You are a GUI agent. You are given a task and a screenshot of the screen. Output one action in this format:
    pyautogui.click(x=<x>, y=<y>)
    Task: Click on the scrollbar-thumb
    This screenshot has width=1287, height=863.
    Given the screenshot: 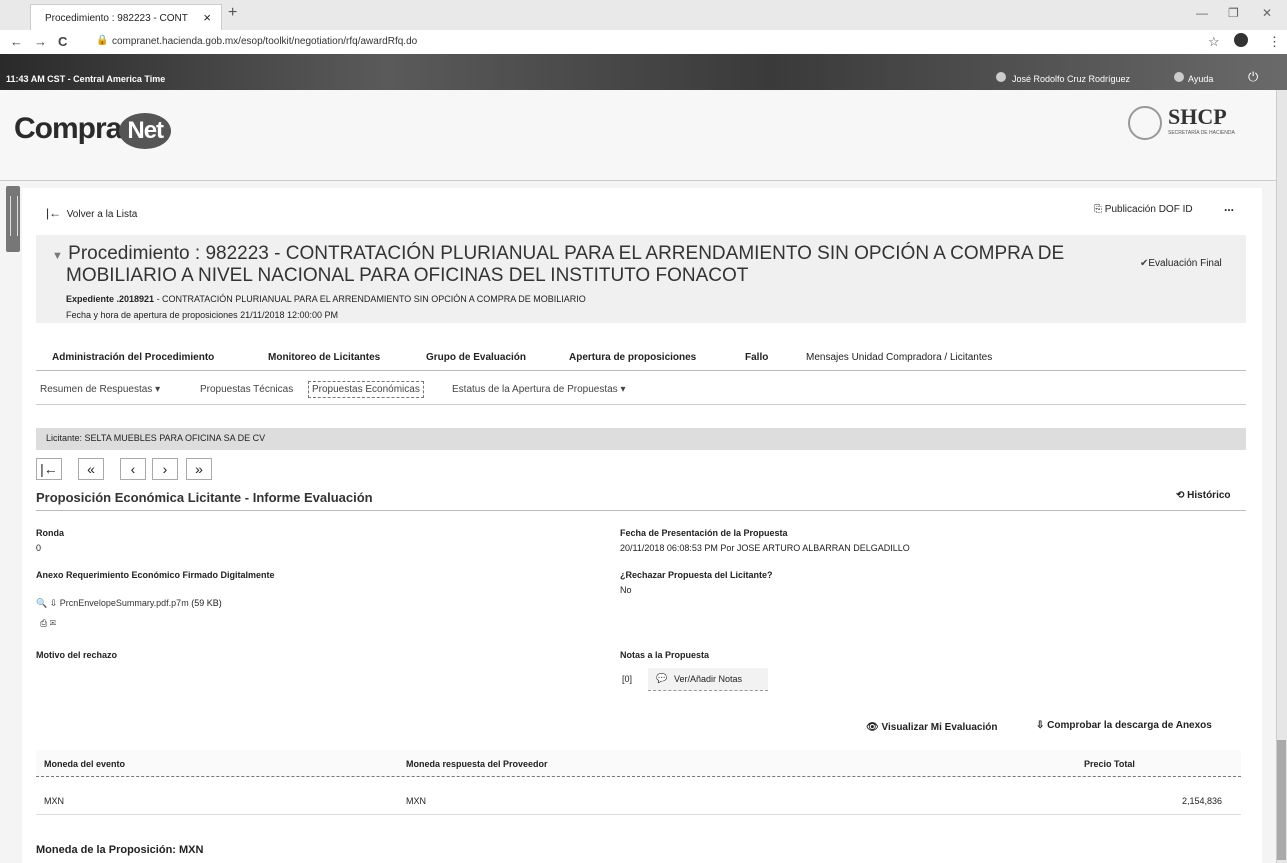 What is the action you would take?
    pyautogui.click(x=1281, y=800)
    